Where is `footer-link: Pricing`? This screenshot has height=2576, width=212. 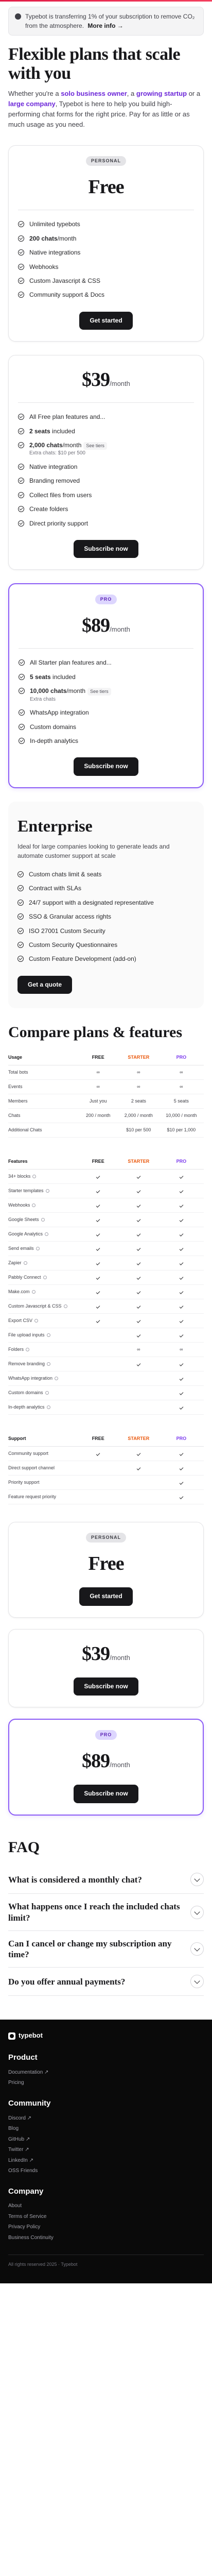
footer-link: Pricing is located at coordinates (106, 2083).